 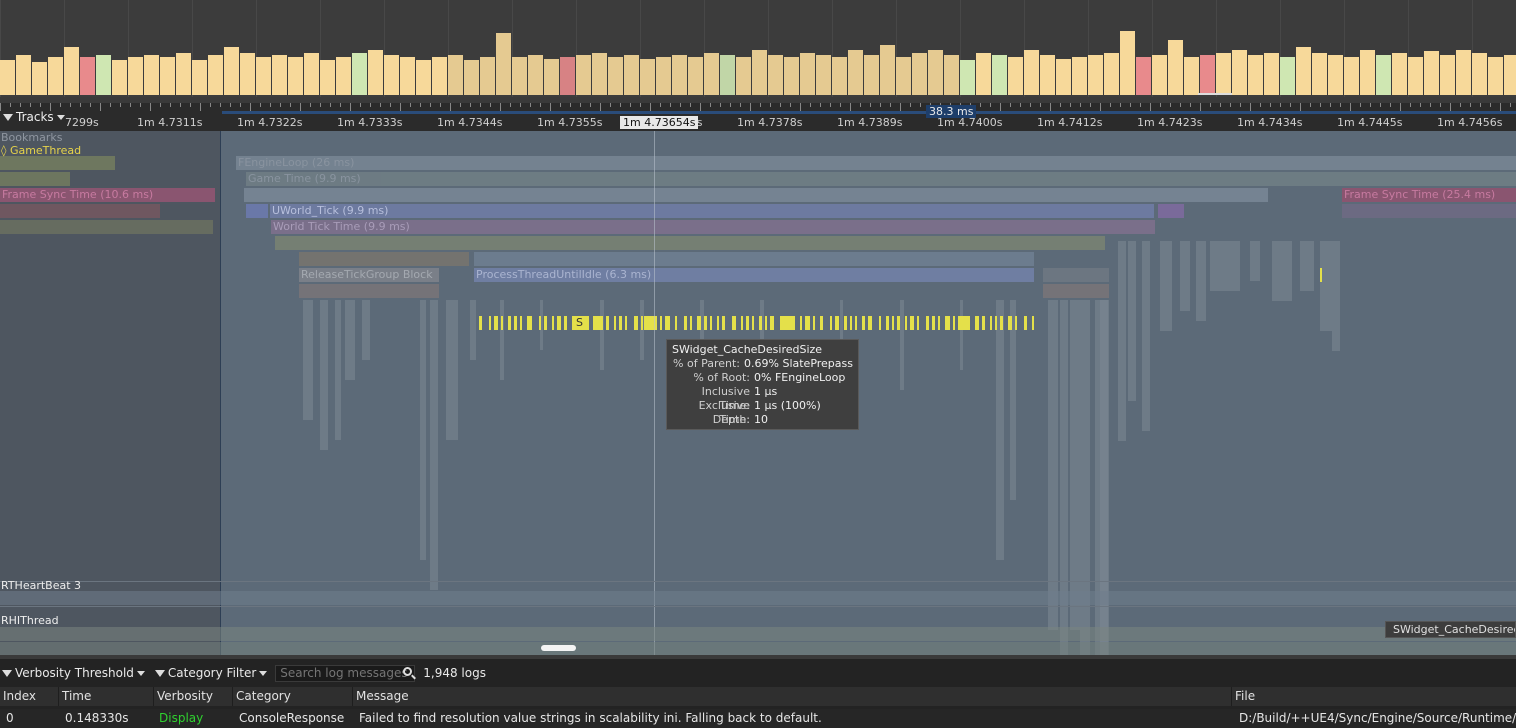 I want to click on selection-range-band, so click(x=869, y=112).